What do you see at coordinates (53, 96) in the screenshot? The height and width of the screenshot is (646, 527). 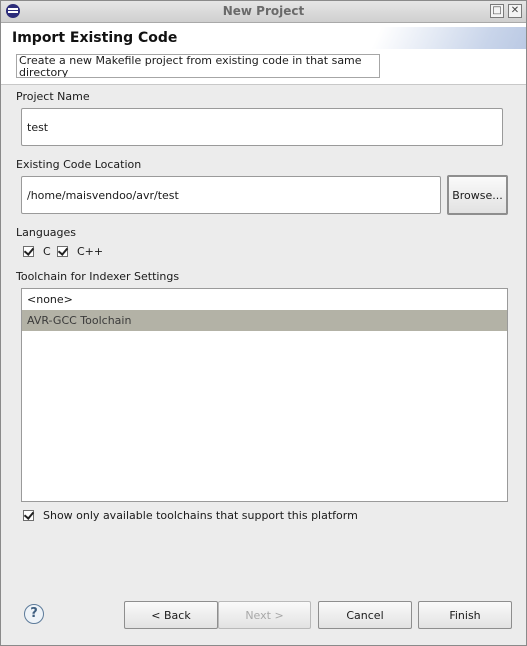 I see `project-name-label: Project Name` at bounding box center [53, 96].